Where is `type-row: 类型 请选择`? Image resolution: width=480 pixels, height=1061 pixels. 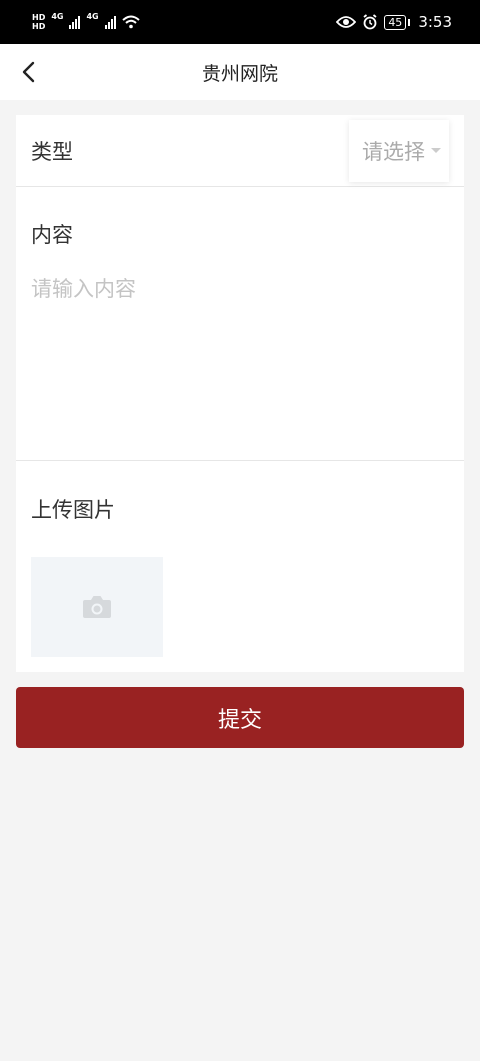
type-row: 类型 请选择 is located at coordinates (240, 151).